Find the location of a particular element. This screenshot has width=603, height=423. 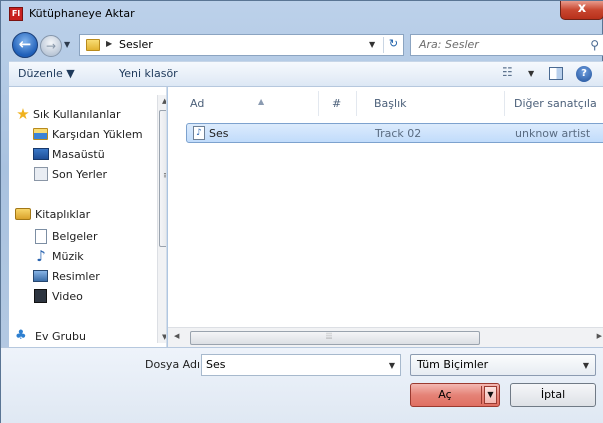

nav-item-label: Kitaplıklar is located at coordinates (63, 214).